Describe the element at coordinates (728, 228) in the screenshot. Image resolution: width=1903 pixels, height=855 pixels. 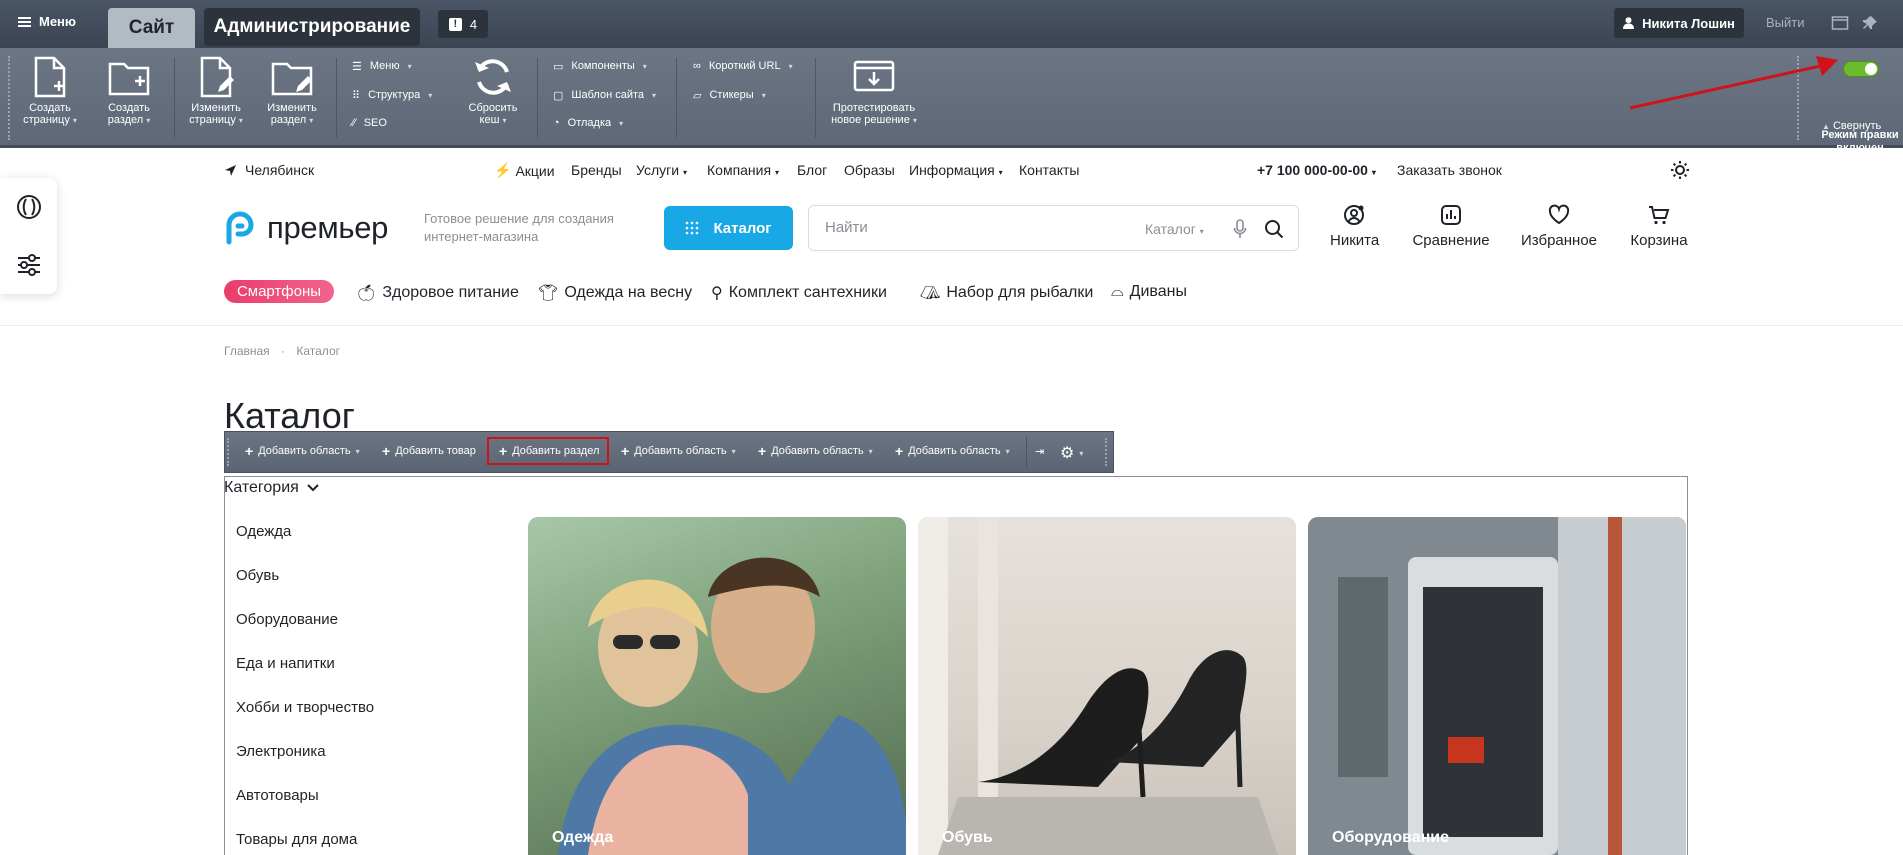
I see `catalog-button: Каталог` at that location.